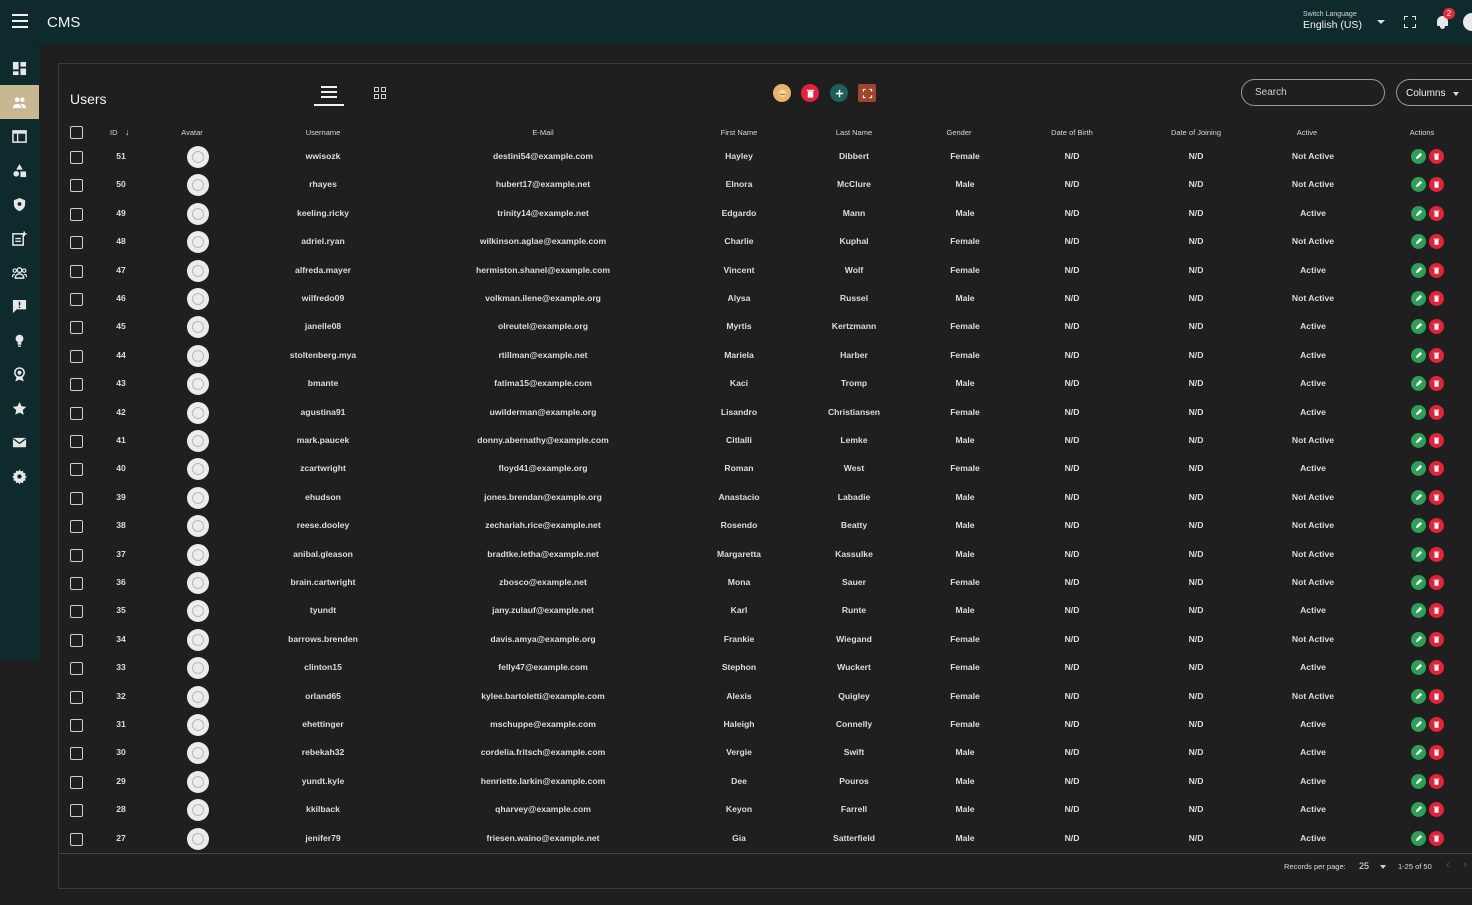  Describe the element at coordinates (19, 102) in the screenshot. I see `sidebar-item-users` at that location.